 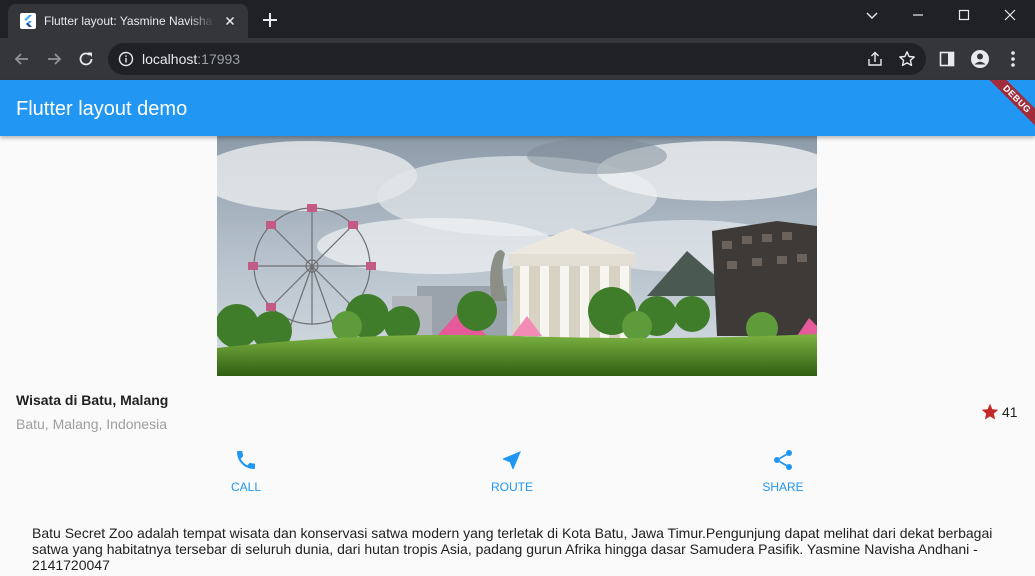 I want to click on close-tab-icon, so click(x=230, y=21).